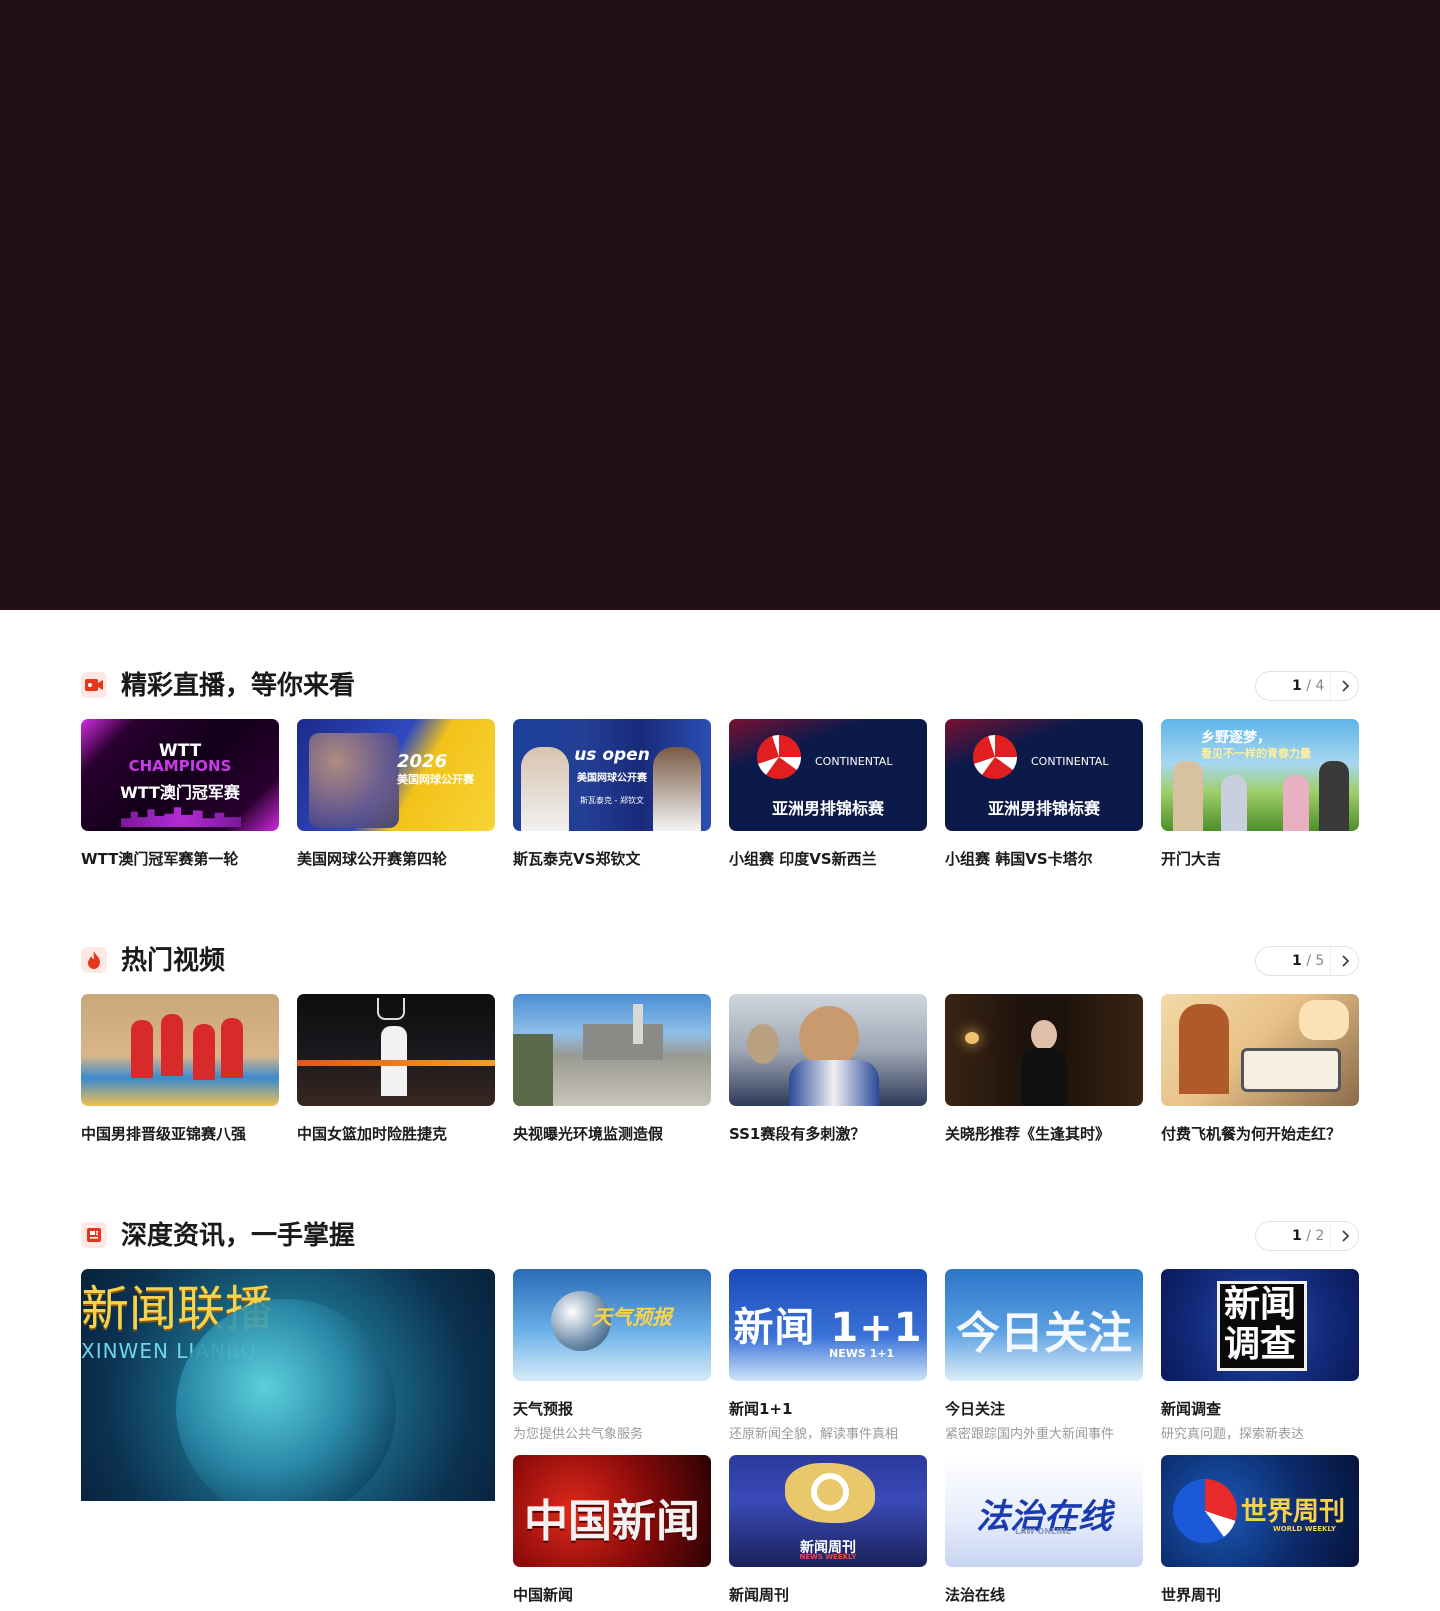 The width and height of the screenshot is (1440, 1611). What do you see at coordinates (1028, 1134) in the screenshot?
I see `video-title: 关晓彤推荐《生逢其时》` at bounding box center [1028, 1134].